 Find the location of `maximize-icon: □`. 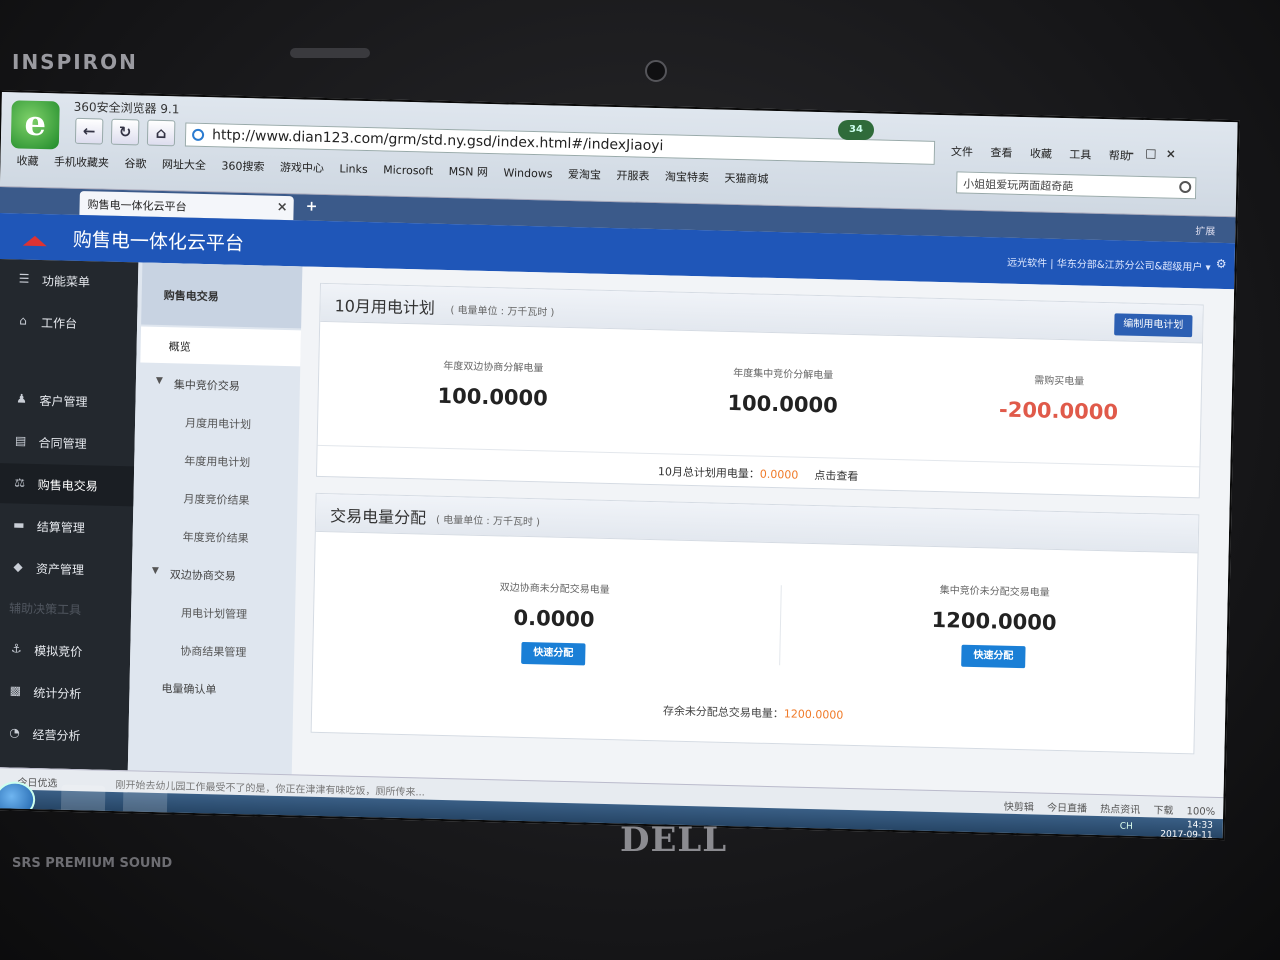

maximize-icon: □ is located at coordinates (1151, 153).